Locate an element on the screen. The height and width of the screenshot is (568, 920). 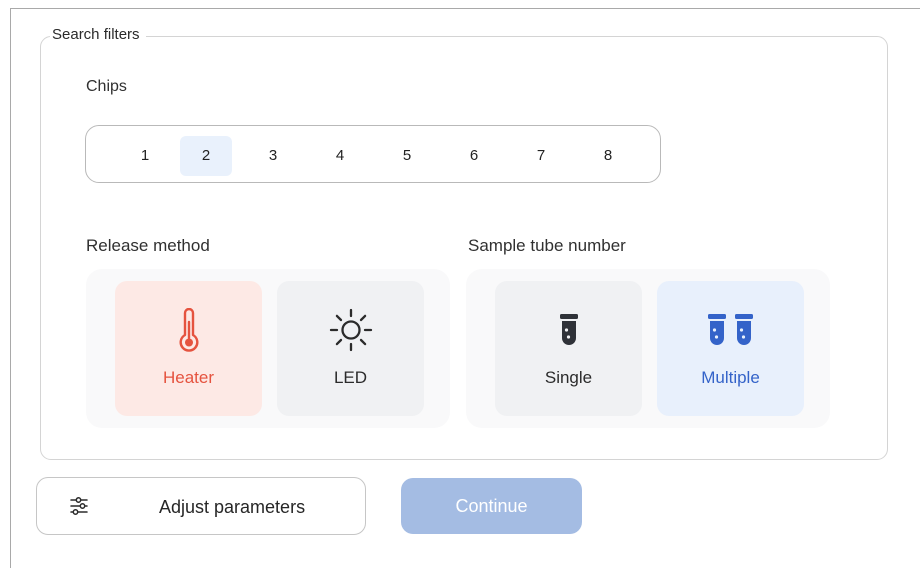
single-label: Single is located at coordinates (568, 377).